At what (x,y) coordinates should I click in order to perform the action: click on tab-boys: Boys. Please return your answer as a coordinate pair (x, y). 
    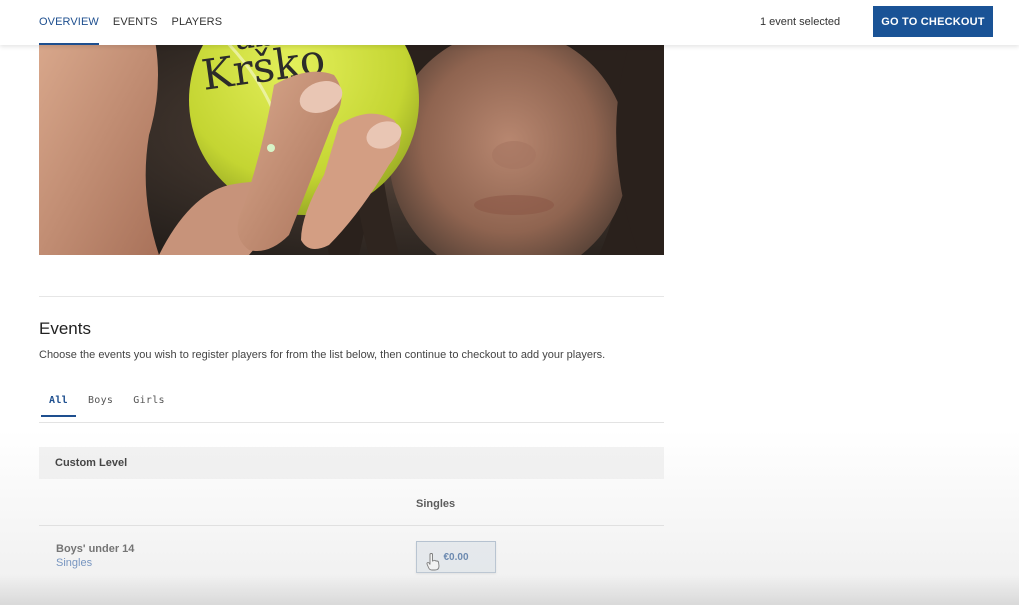
    Looking at the image, I should click on (100, 405).